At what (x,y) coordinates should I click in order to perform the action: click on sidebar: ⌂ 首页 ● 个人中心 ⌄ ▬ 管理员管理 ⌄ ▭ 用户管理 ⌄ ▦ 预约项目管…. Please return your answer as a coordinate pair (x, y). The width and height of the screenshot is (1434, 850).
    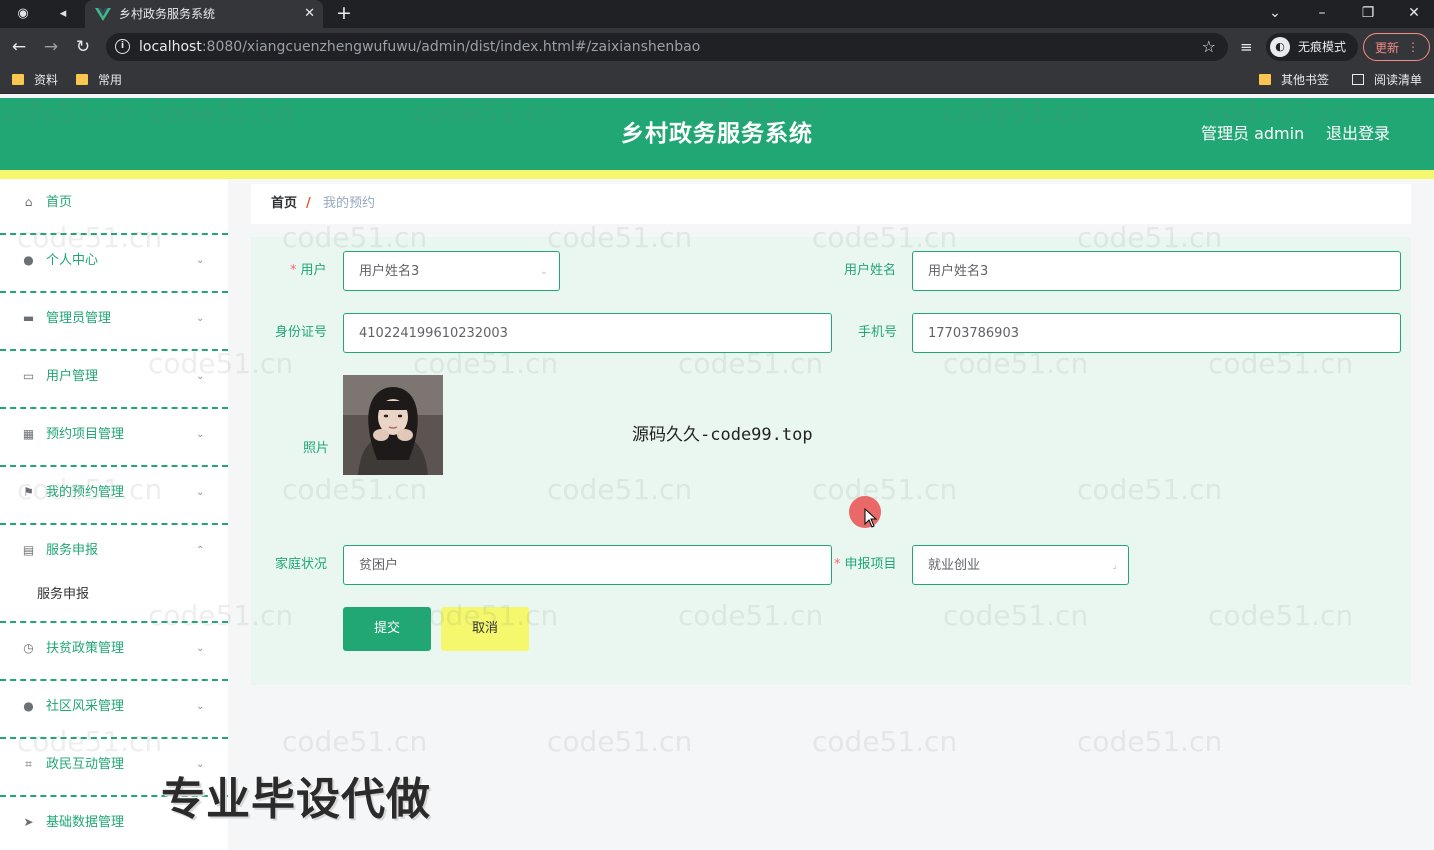
    Looking at the image, I should click on (114, 514).